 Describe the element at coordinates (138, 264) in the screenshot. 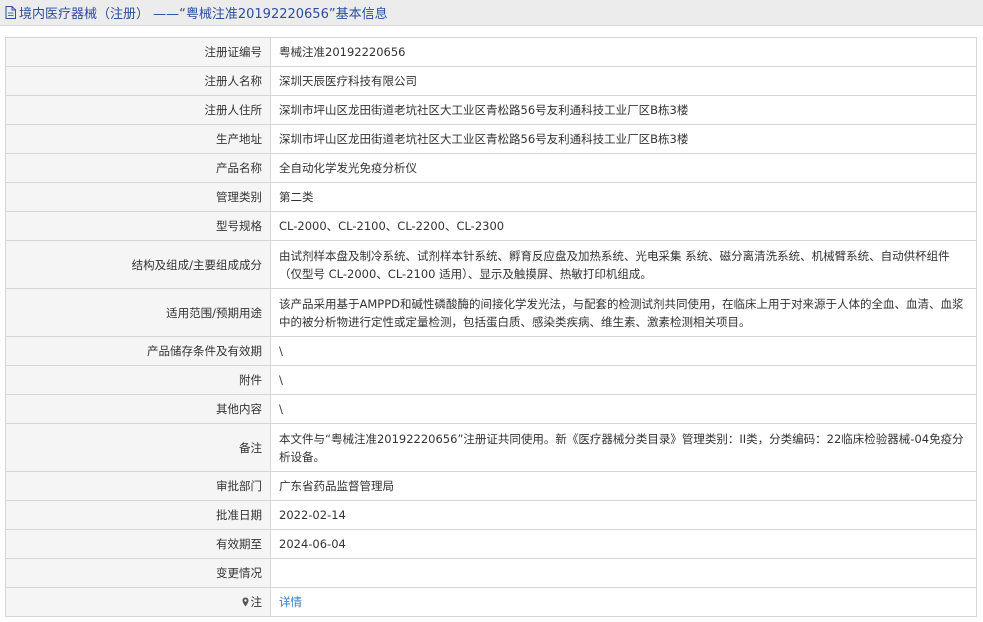

I see `row-label: 结构及组成/主要组成成分` at that location.